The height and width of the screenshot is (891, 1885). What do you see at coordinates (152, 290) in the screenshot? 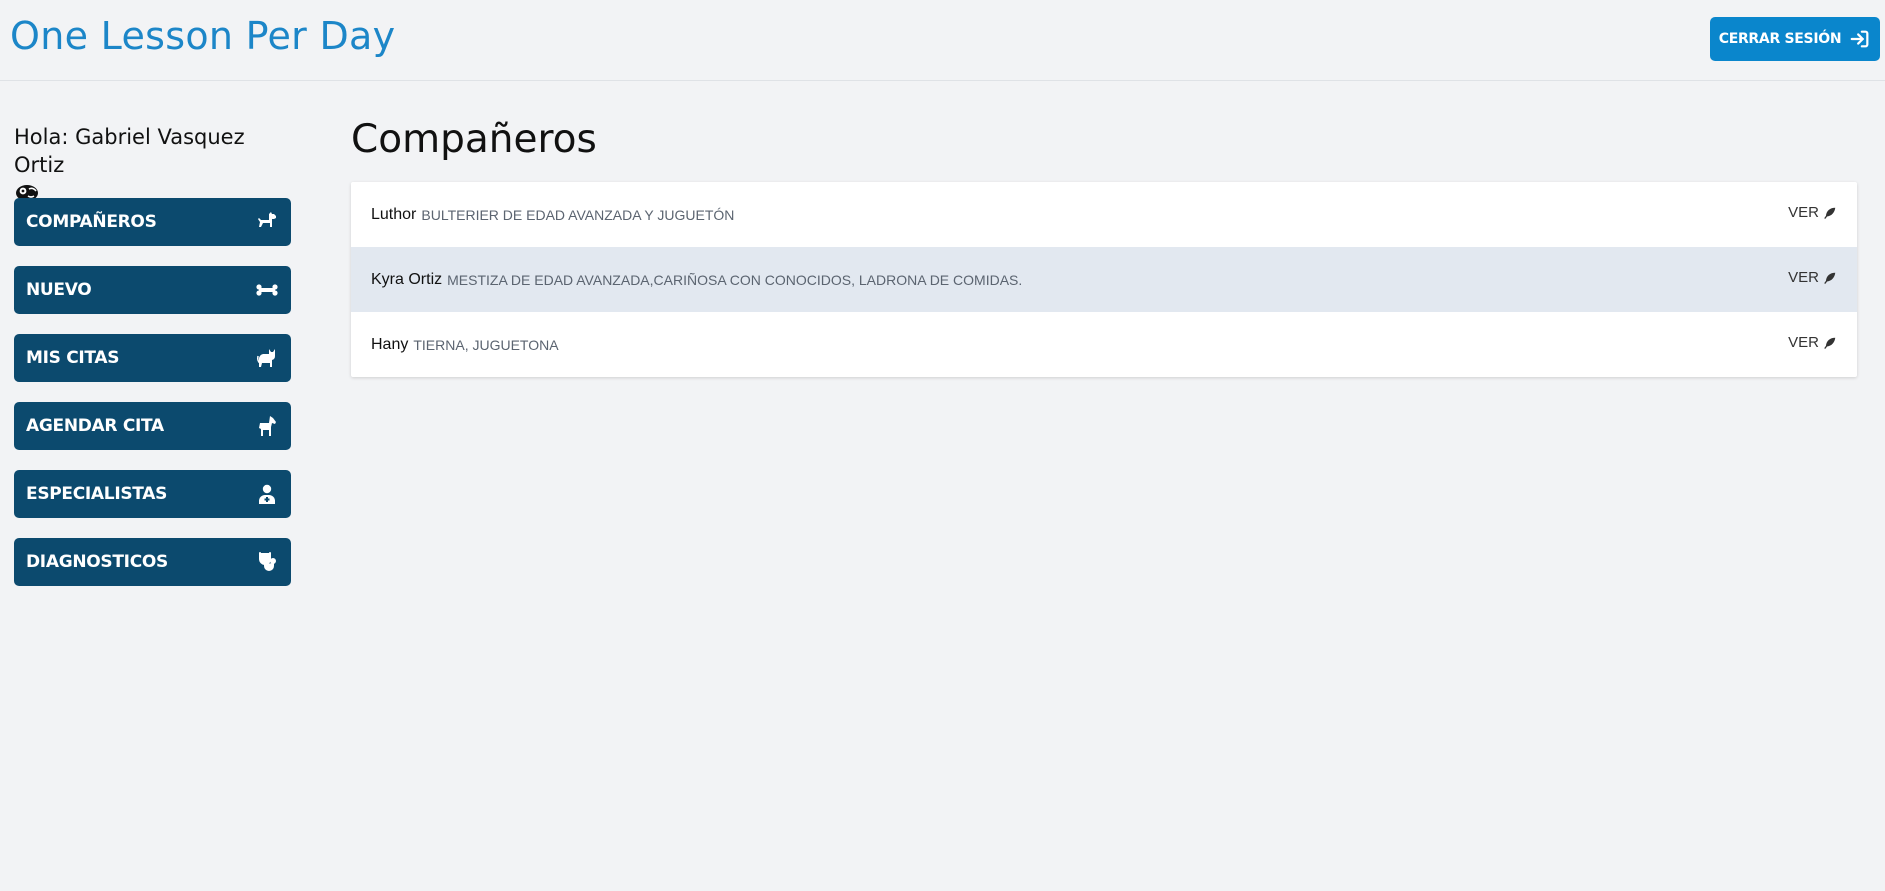
I see `sidebar-item-nuevo: NUEVO` at bounding box center [152, 290].